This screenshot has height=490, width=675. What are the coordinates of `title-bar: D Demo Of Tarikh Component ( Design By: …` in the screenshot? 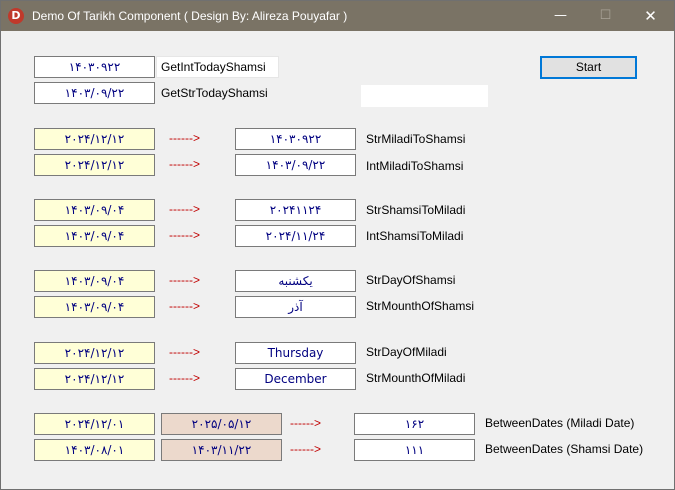 It's located at (337, 16).